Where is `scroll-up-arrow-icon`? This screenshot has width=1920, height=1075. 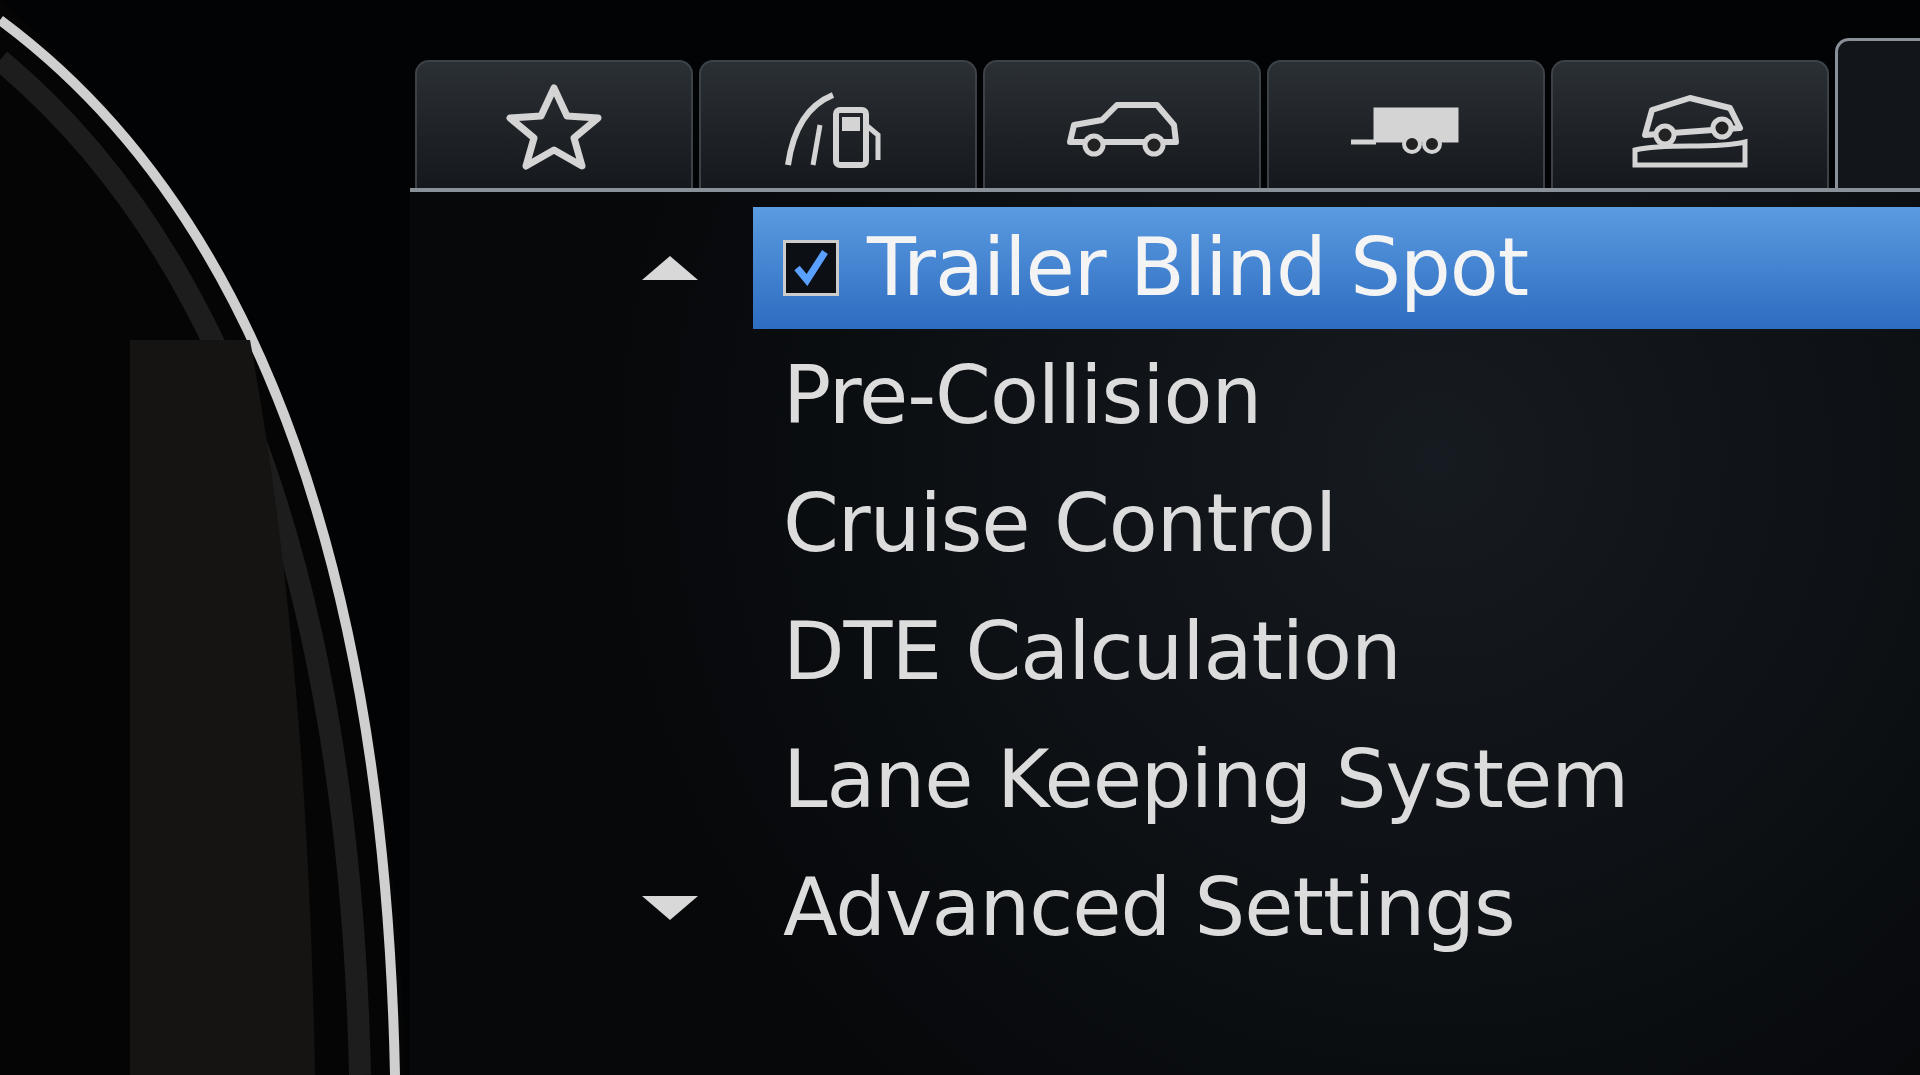 scroll-up-arrow-icon is located at coordinates (670, 268).